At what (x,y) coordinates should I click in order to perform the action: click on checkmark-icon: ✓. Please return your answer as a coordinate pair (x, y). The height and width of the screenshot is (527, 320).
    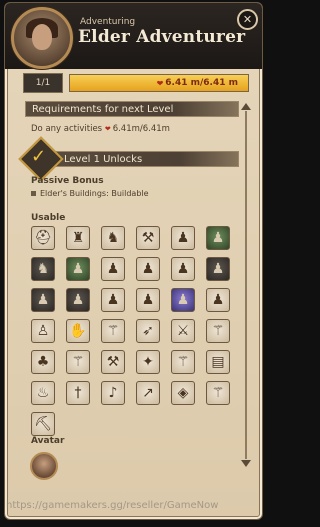
    Looking at the image, I should click on (39, 156).